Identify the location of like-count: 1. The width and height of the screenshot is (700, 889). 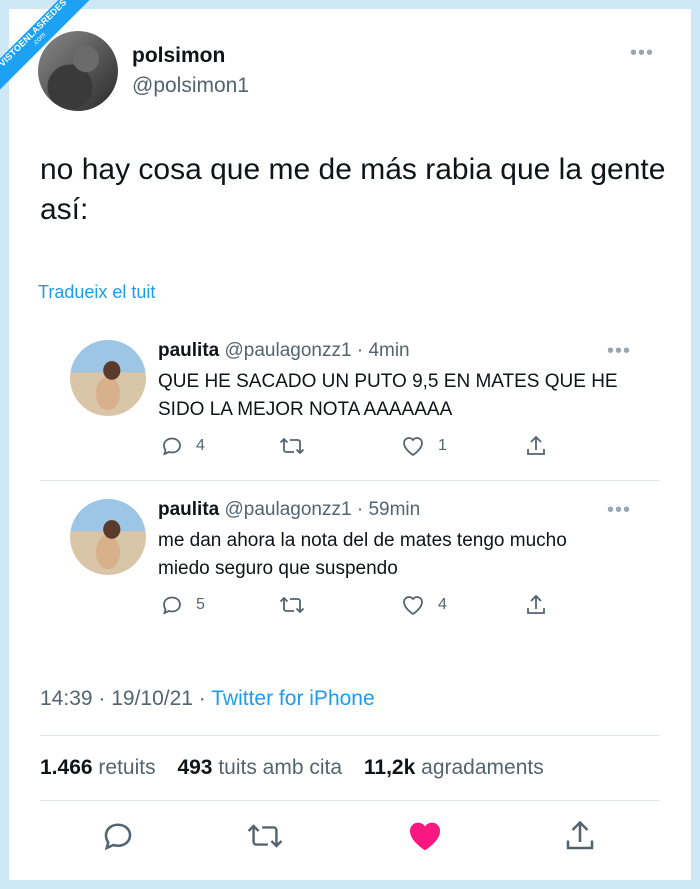
(442, 445).